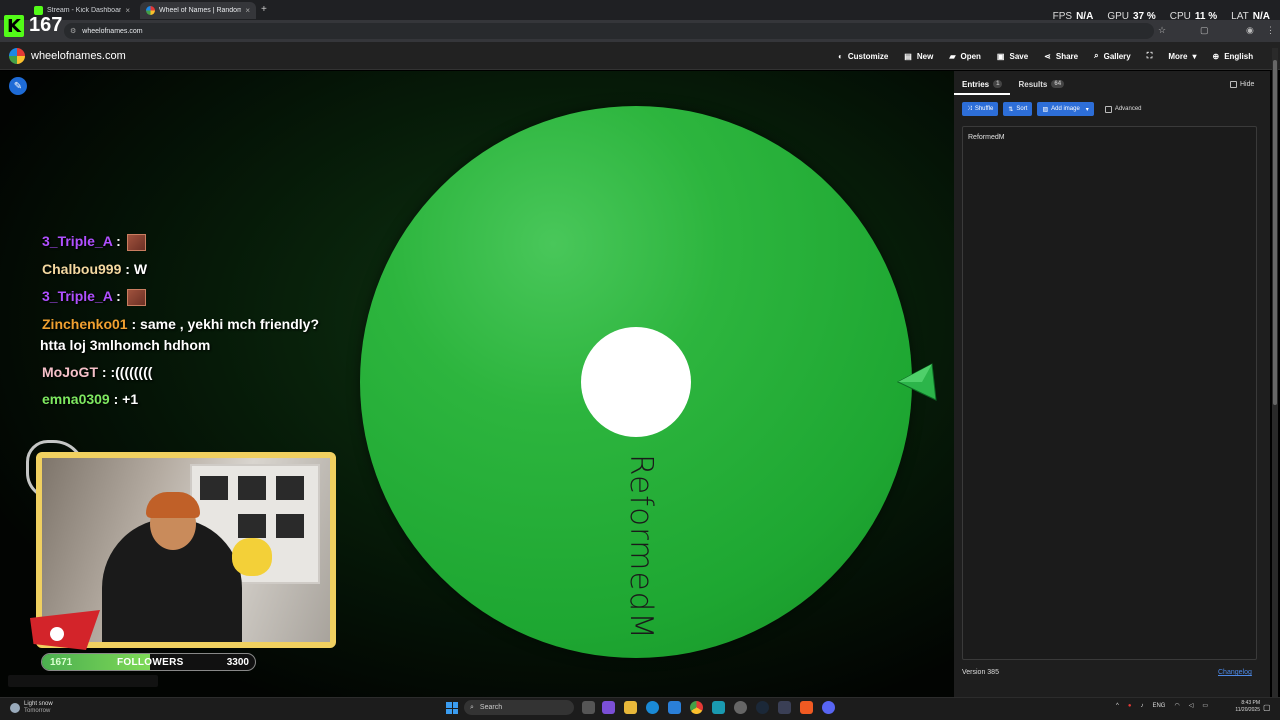 The width and height of the screenshot is (1280, 720). I want to click on tab-entries: Entries 1, so click(982, 86).